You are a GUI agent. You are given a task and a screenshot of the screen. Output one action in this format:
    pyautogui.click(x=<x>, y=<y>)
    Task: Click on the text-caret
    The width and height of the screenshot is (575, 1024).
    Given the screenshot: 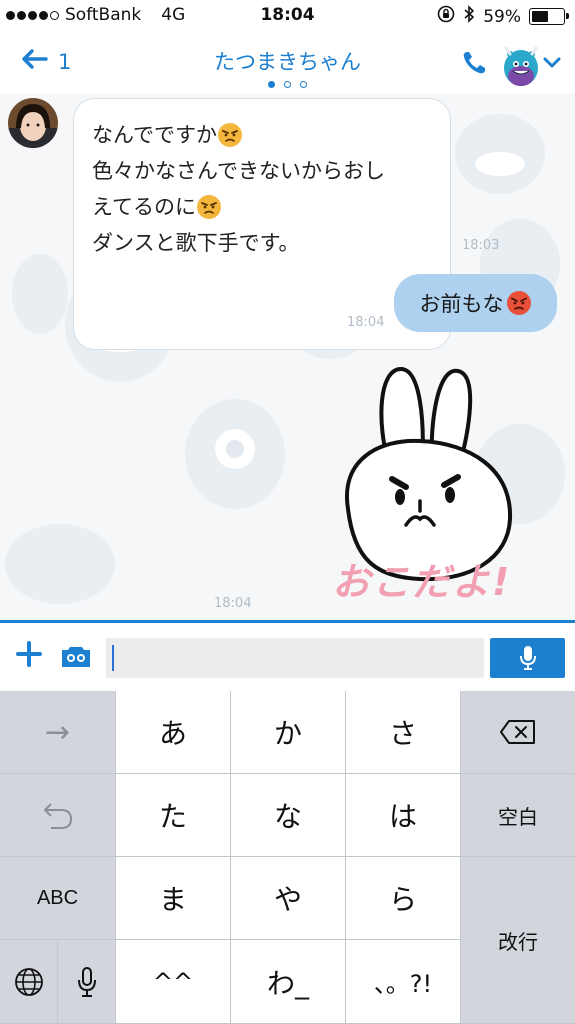 What is the action you would take?
    pyautogui.click(x=113, y=658)
    